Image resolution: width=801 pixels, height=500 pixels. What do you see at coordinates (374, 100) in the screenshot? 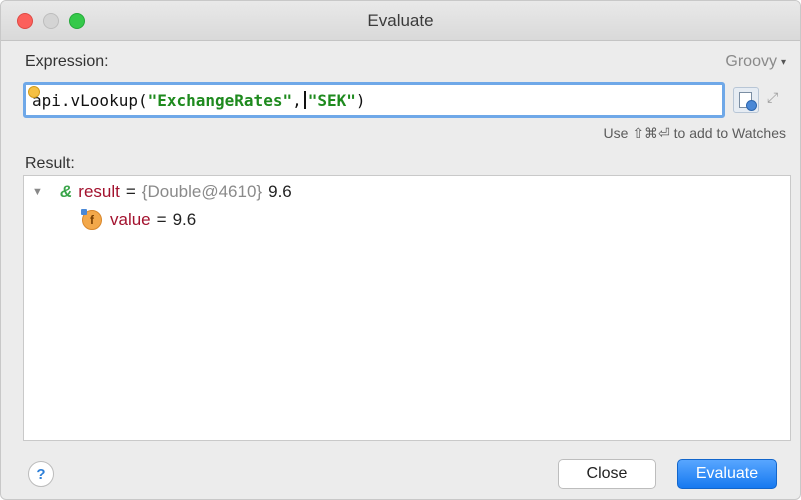
I see `expression-input: api.vLookup( "ExchangeRates" , "SEK" )` at bounding box center [374, 100].